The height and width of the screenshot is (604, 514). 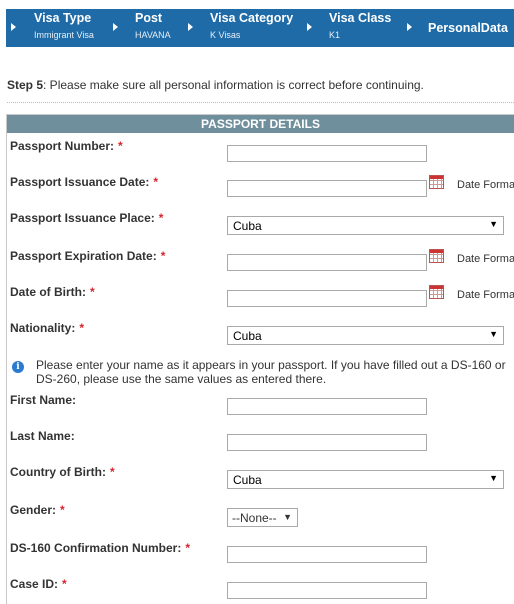 I want to click on breadcrumb-subtitle: Immigrant Visa, so click(x=64, y=35).